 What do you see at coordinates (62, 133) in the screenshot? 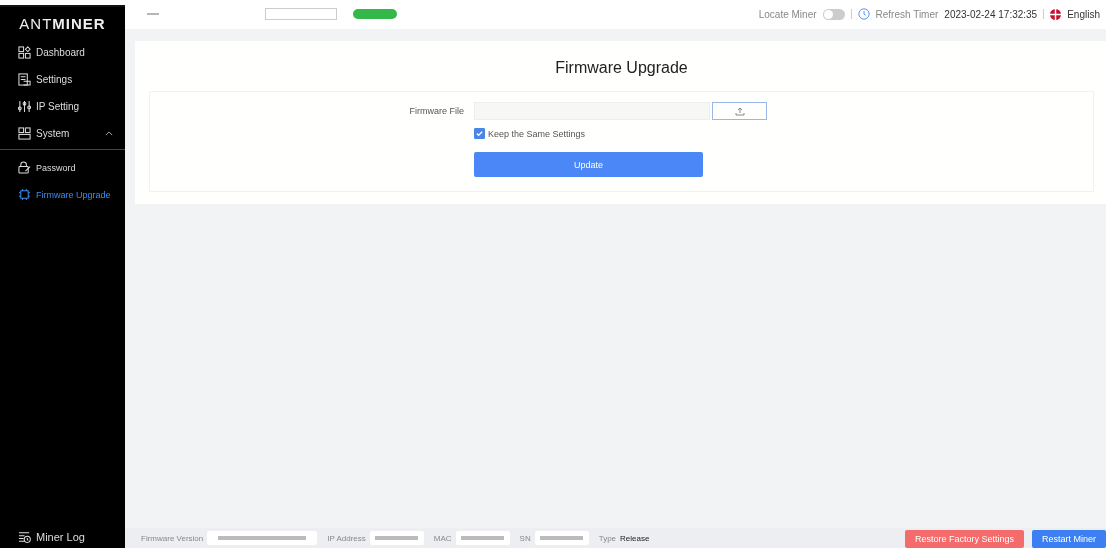
I see `sidebar-item: System` at bounding box center [62, 133].